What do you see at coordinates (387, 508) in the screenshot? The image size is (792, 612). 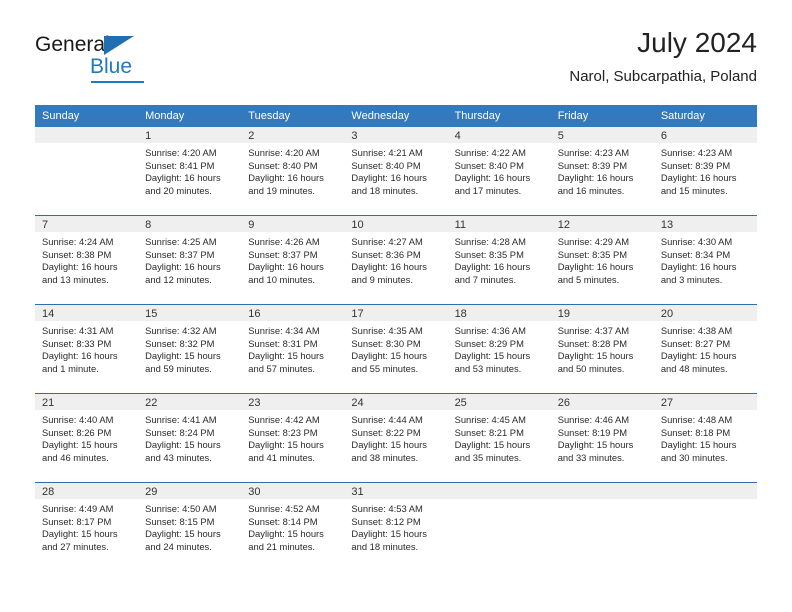 I see `sunrise-text: Sunrise: 4:53 AM` at bounding box center [387, 508].